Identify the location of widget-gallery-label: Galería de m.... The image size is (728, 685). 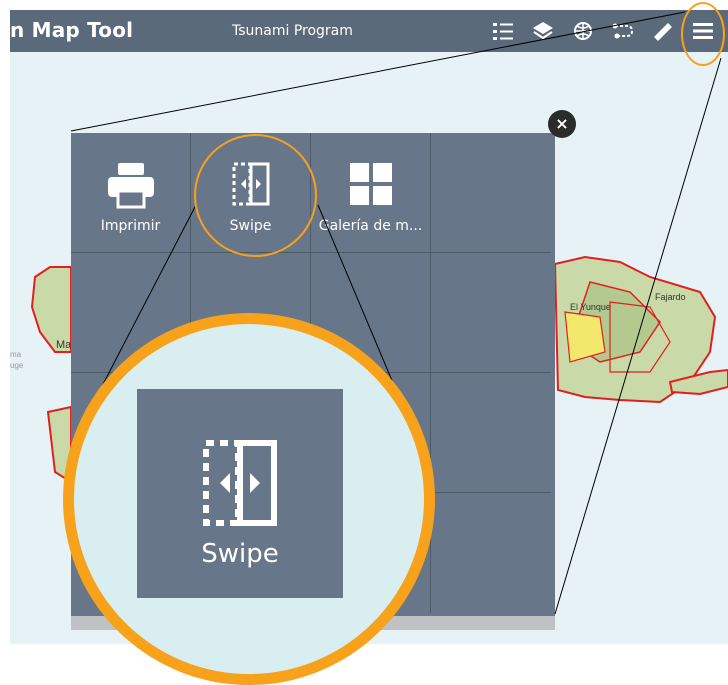
(370, 226).